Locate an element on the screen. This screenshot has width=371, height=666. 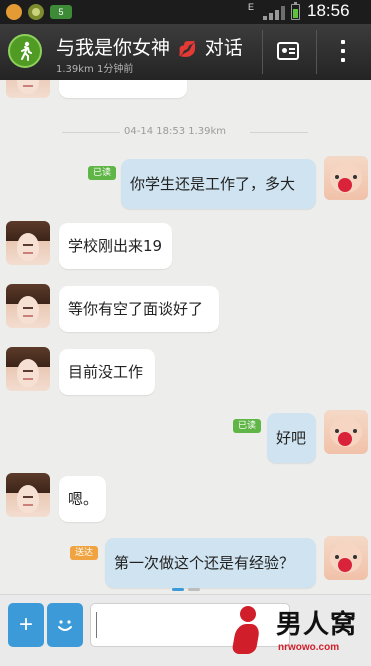
lips-icon: 💋 is located at coordinates (187, 49).